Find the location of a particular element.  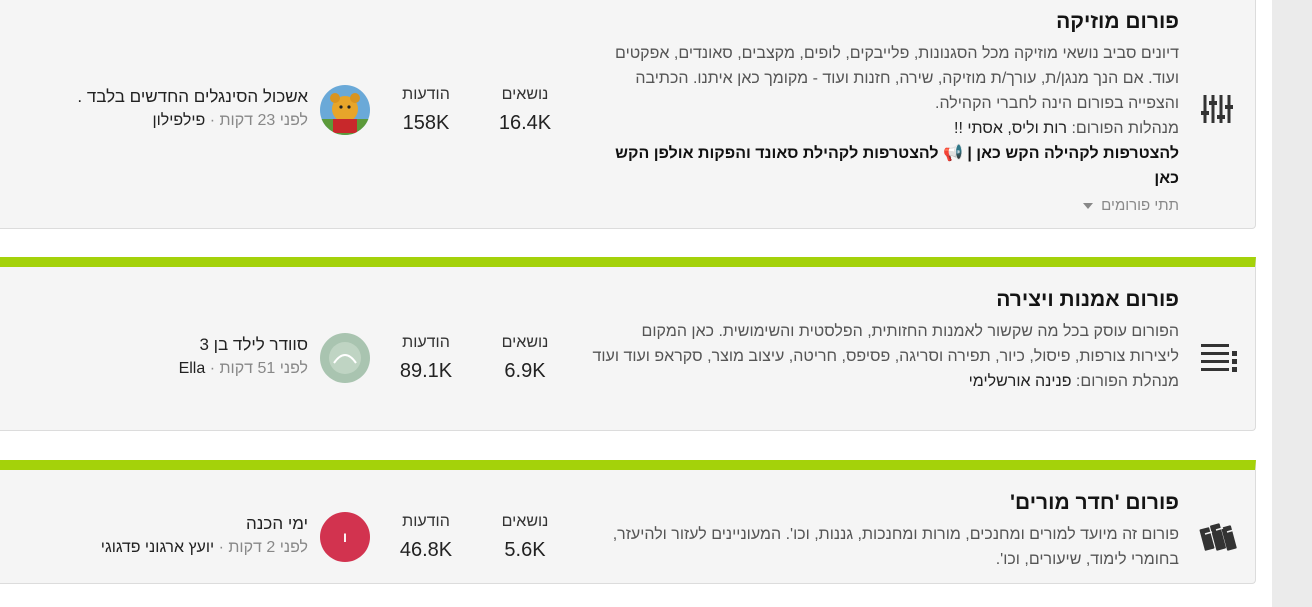

forum-title: פורום מוזיקה is located at coordinates (884, 22).